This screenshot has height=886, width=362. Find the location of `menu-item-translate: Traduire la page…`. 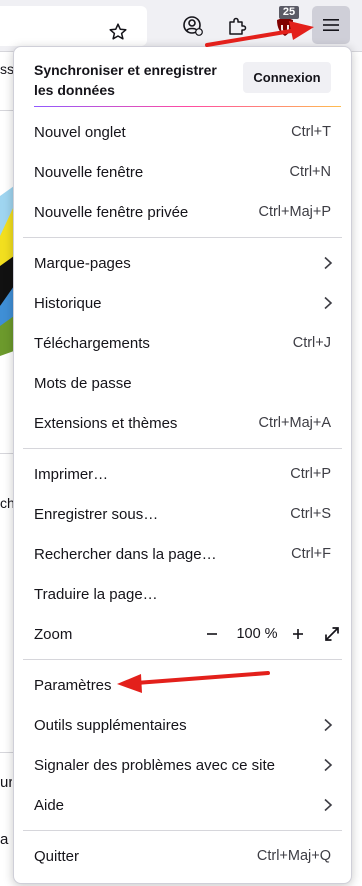

menu-item-translate: Traduire la page… is located at coordinates (182, 594).